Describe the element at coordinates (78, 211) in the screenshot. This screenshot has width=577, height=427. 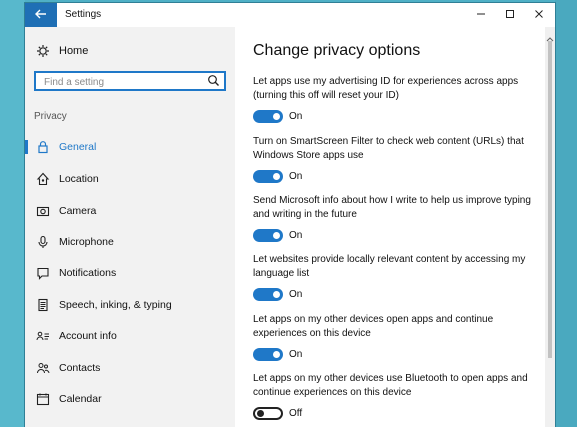
I see `sidebar-item-label: Camera` at that location.